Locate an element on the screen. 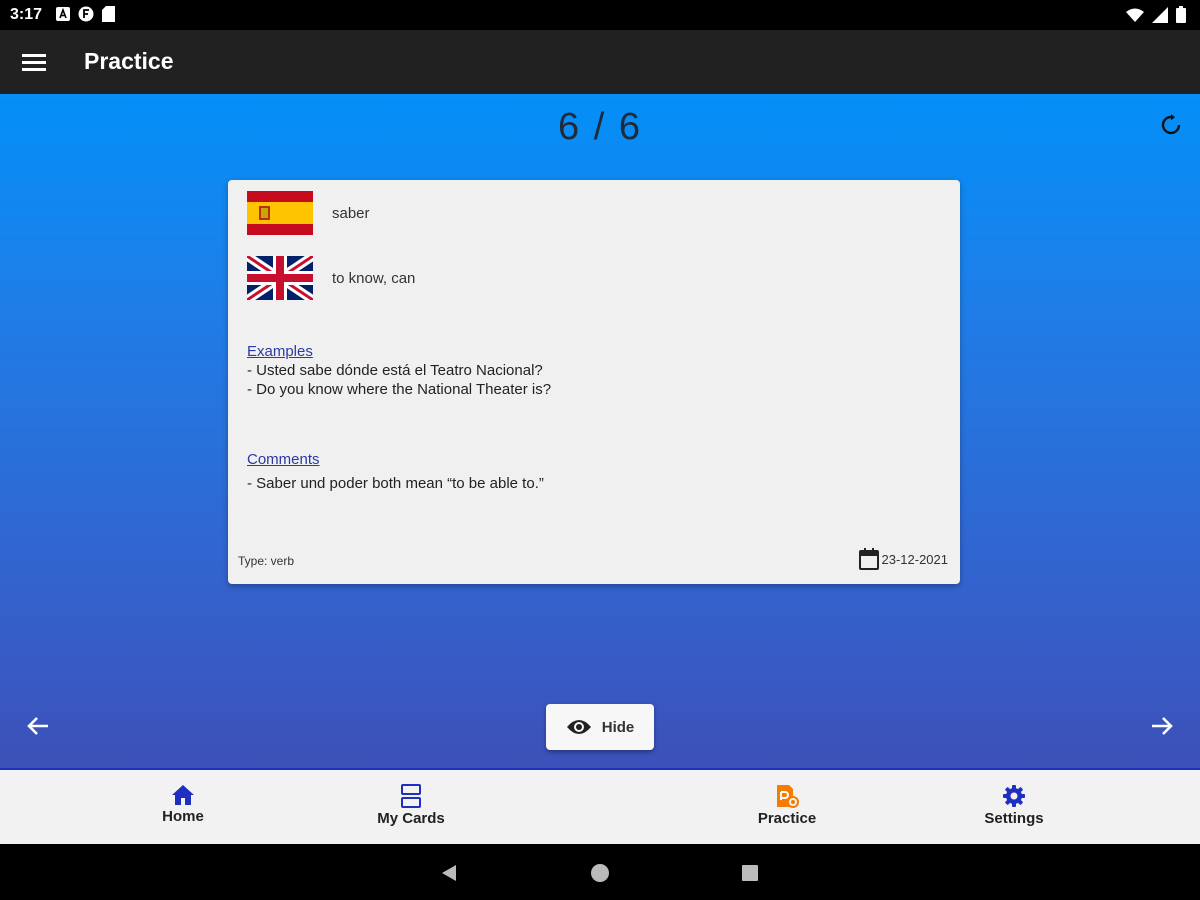  card-date: 23-12-2021 is located at coordinates (903, 559).